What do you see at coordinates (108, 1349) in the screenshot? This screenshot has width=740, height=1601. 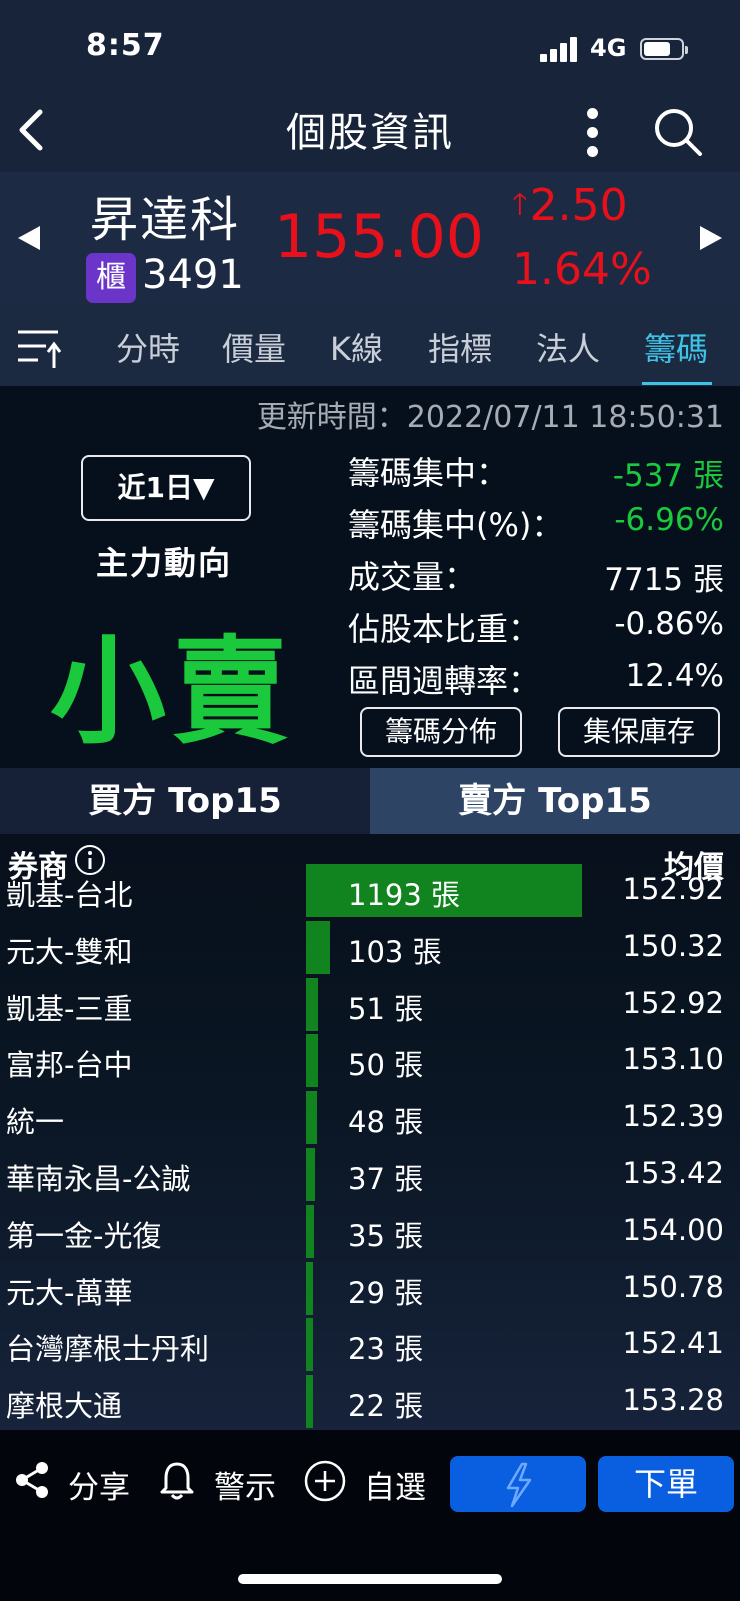 I see `broker-name: 台灣摩根士丹利` at bounding box center [108, 1349].